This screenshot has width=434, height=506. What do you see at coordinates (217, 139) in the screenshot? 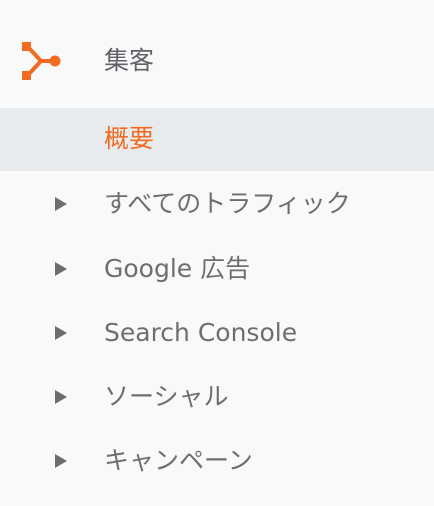
I see `nav-item-overview: 概要` at bounding box center [217, 139].